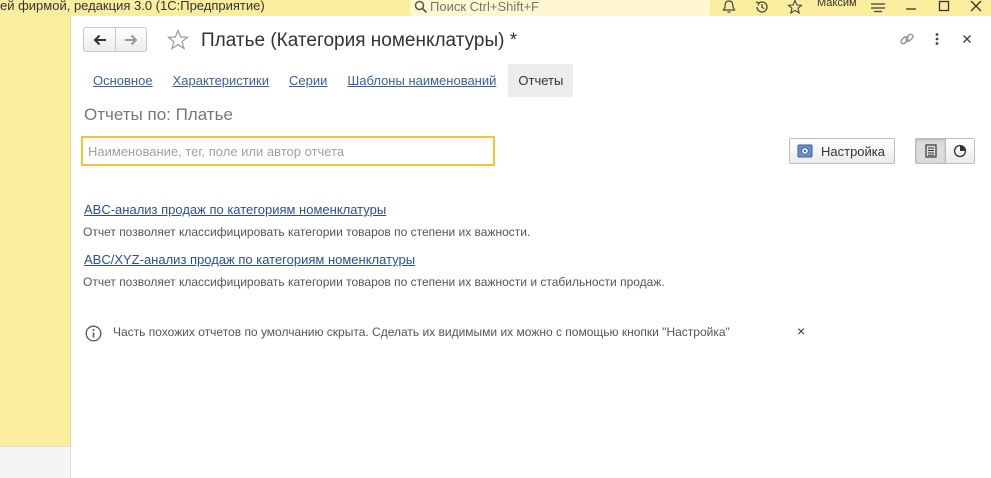  I want to click on view-mode-toggle, so click(945, 151).